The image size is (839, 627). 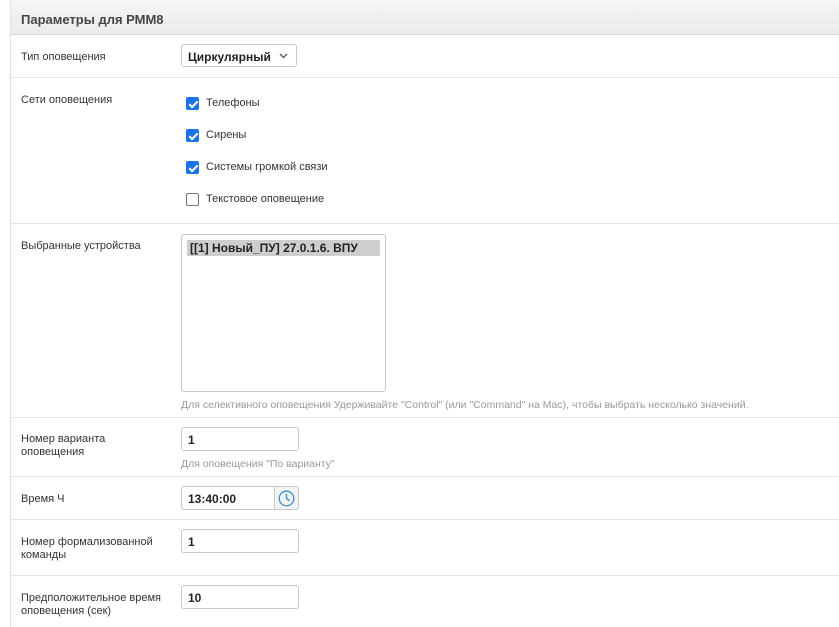 I want to click on variant-input: 1, so click(x=240, y=439).